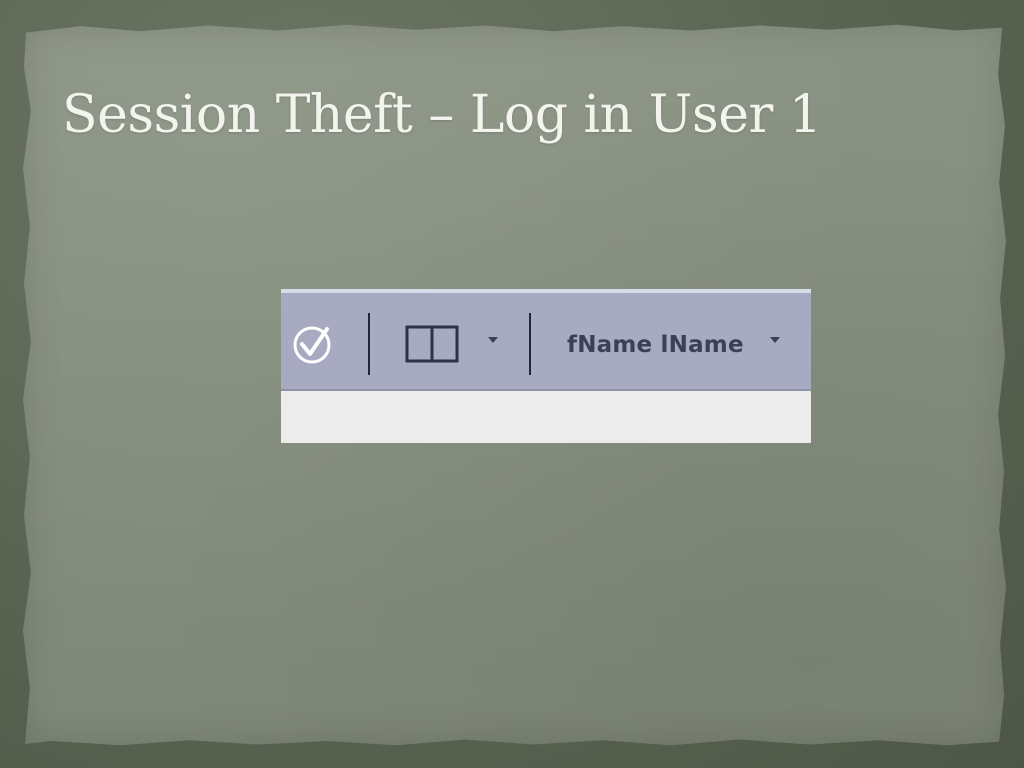 This screenshot has width=1024, height=768. What do you see at coordinates (432, 344) in the screenshot?
I see `split-panel-icon` at bounding box center [432, 344].